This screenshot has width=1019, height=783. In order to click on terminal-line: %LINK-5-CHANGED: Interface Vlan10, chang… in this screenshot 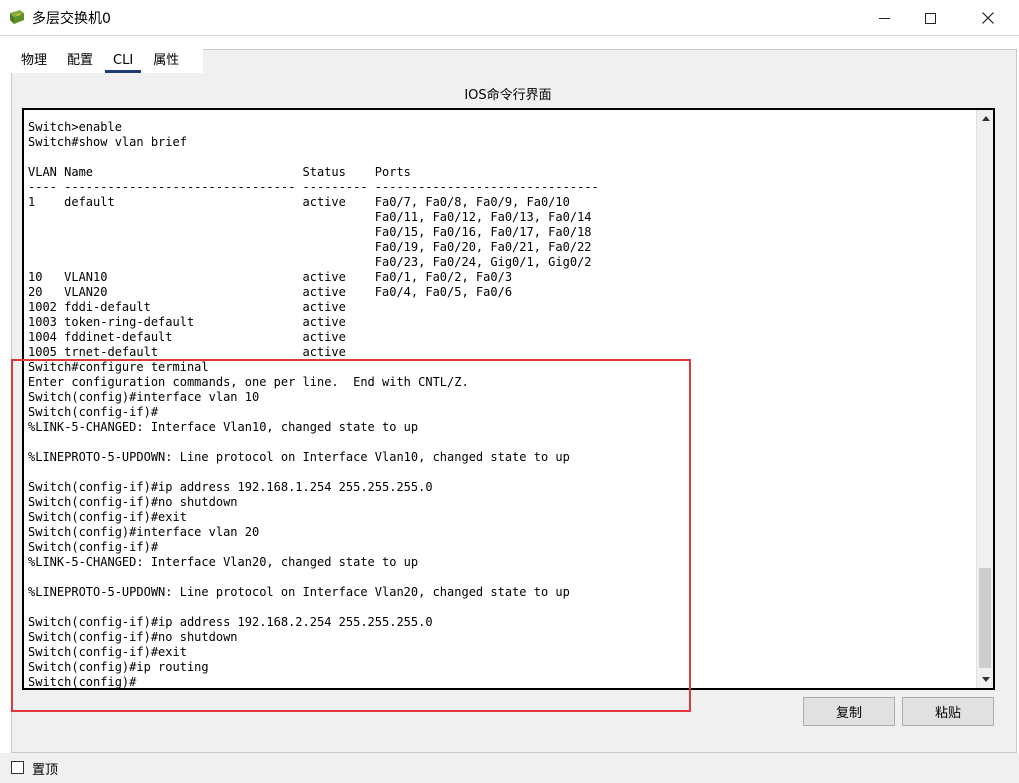, I will do `click(223, 427)`.